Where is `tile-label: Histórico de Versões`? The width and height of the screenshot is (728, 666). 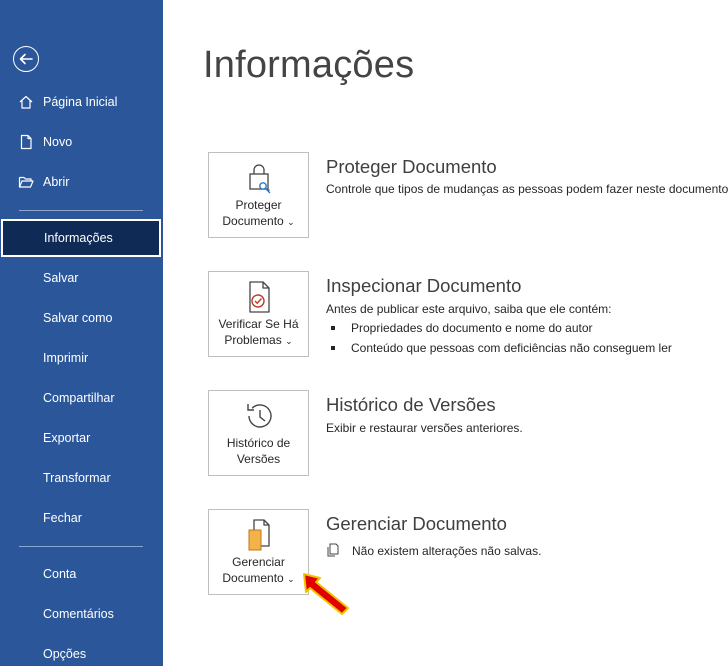 tile-label: Histórico de Versões is located at coordinates (258, 451).